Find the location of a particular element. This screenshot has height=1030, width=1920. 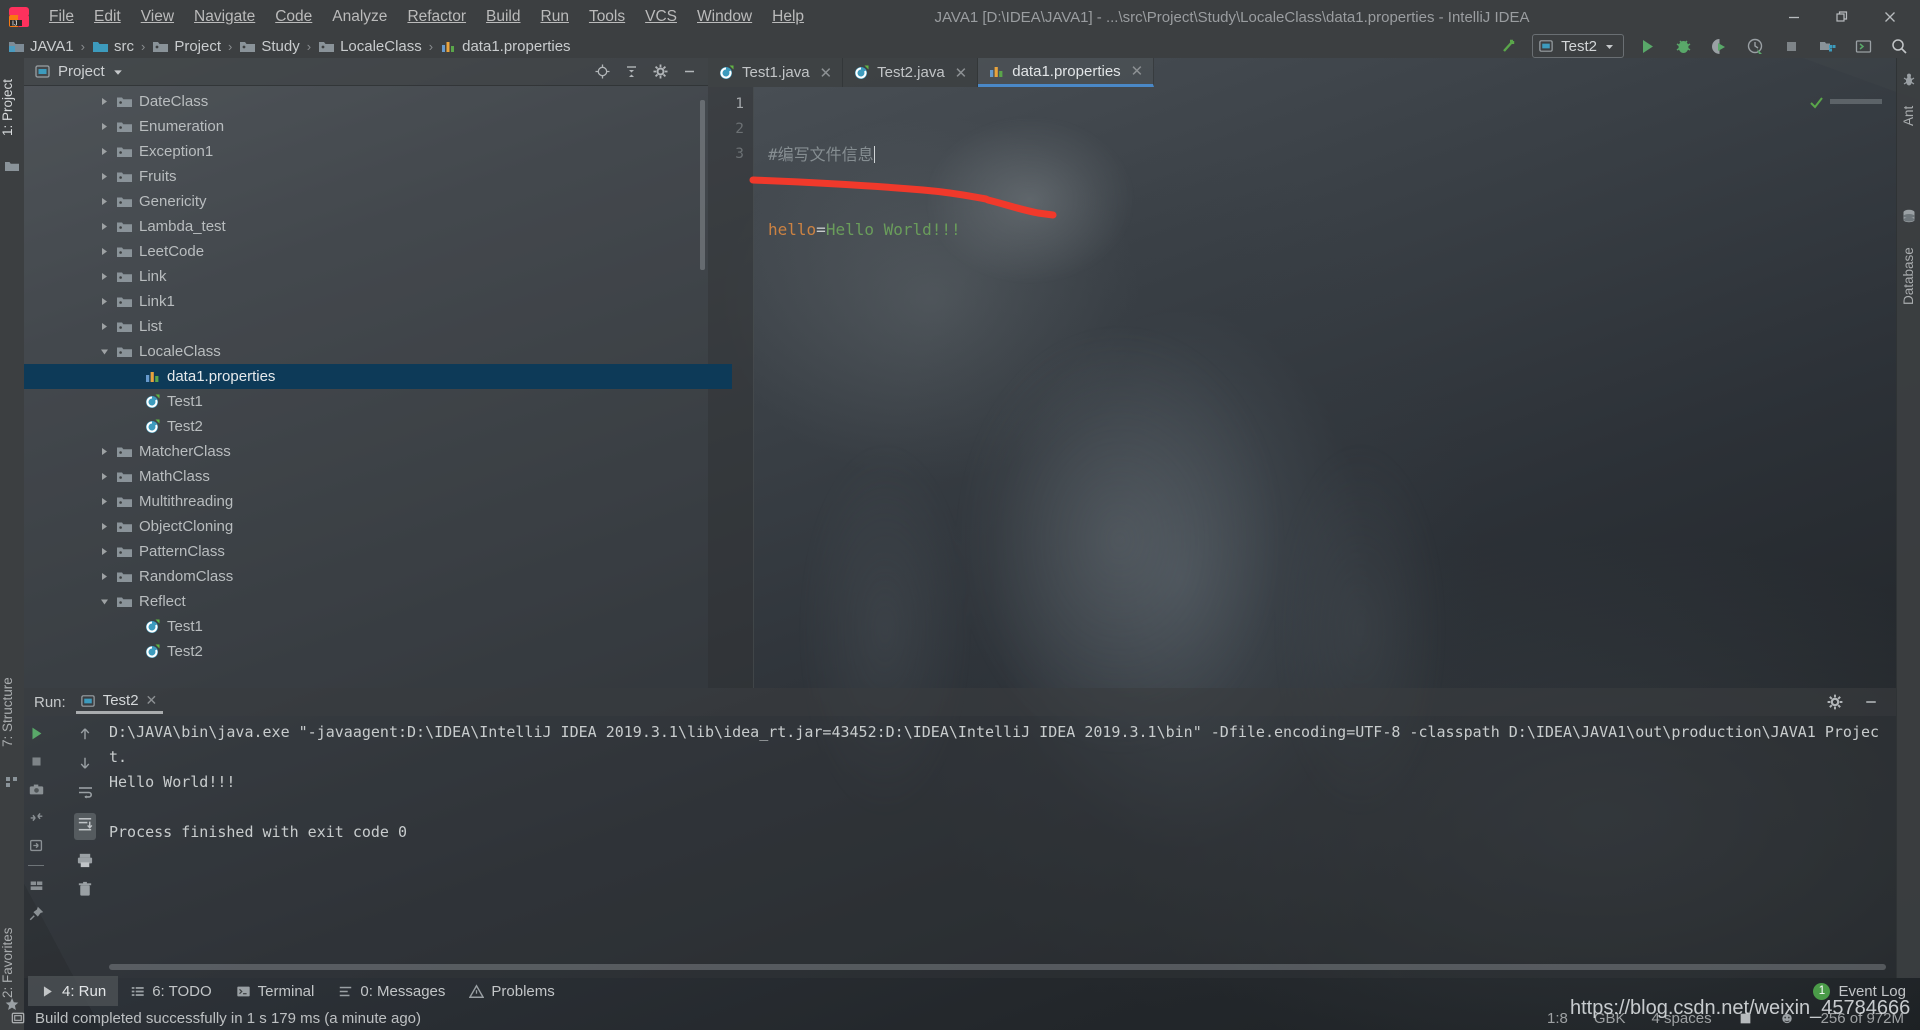

menu-item-vcs: VCS is located at coordinates (661, 17).